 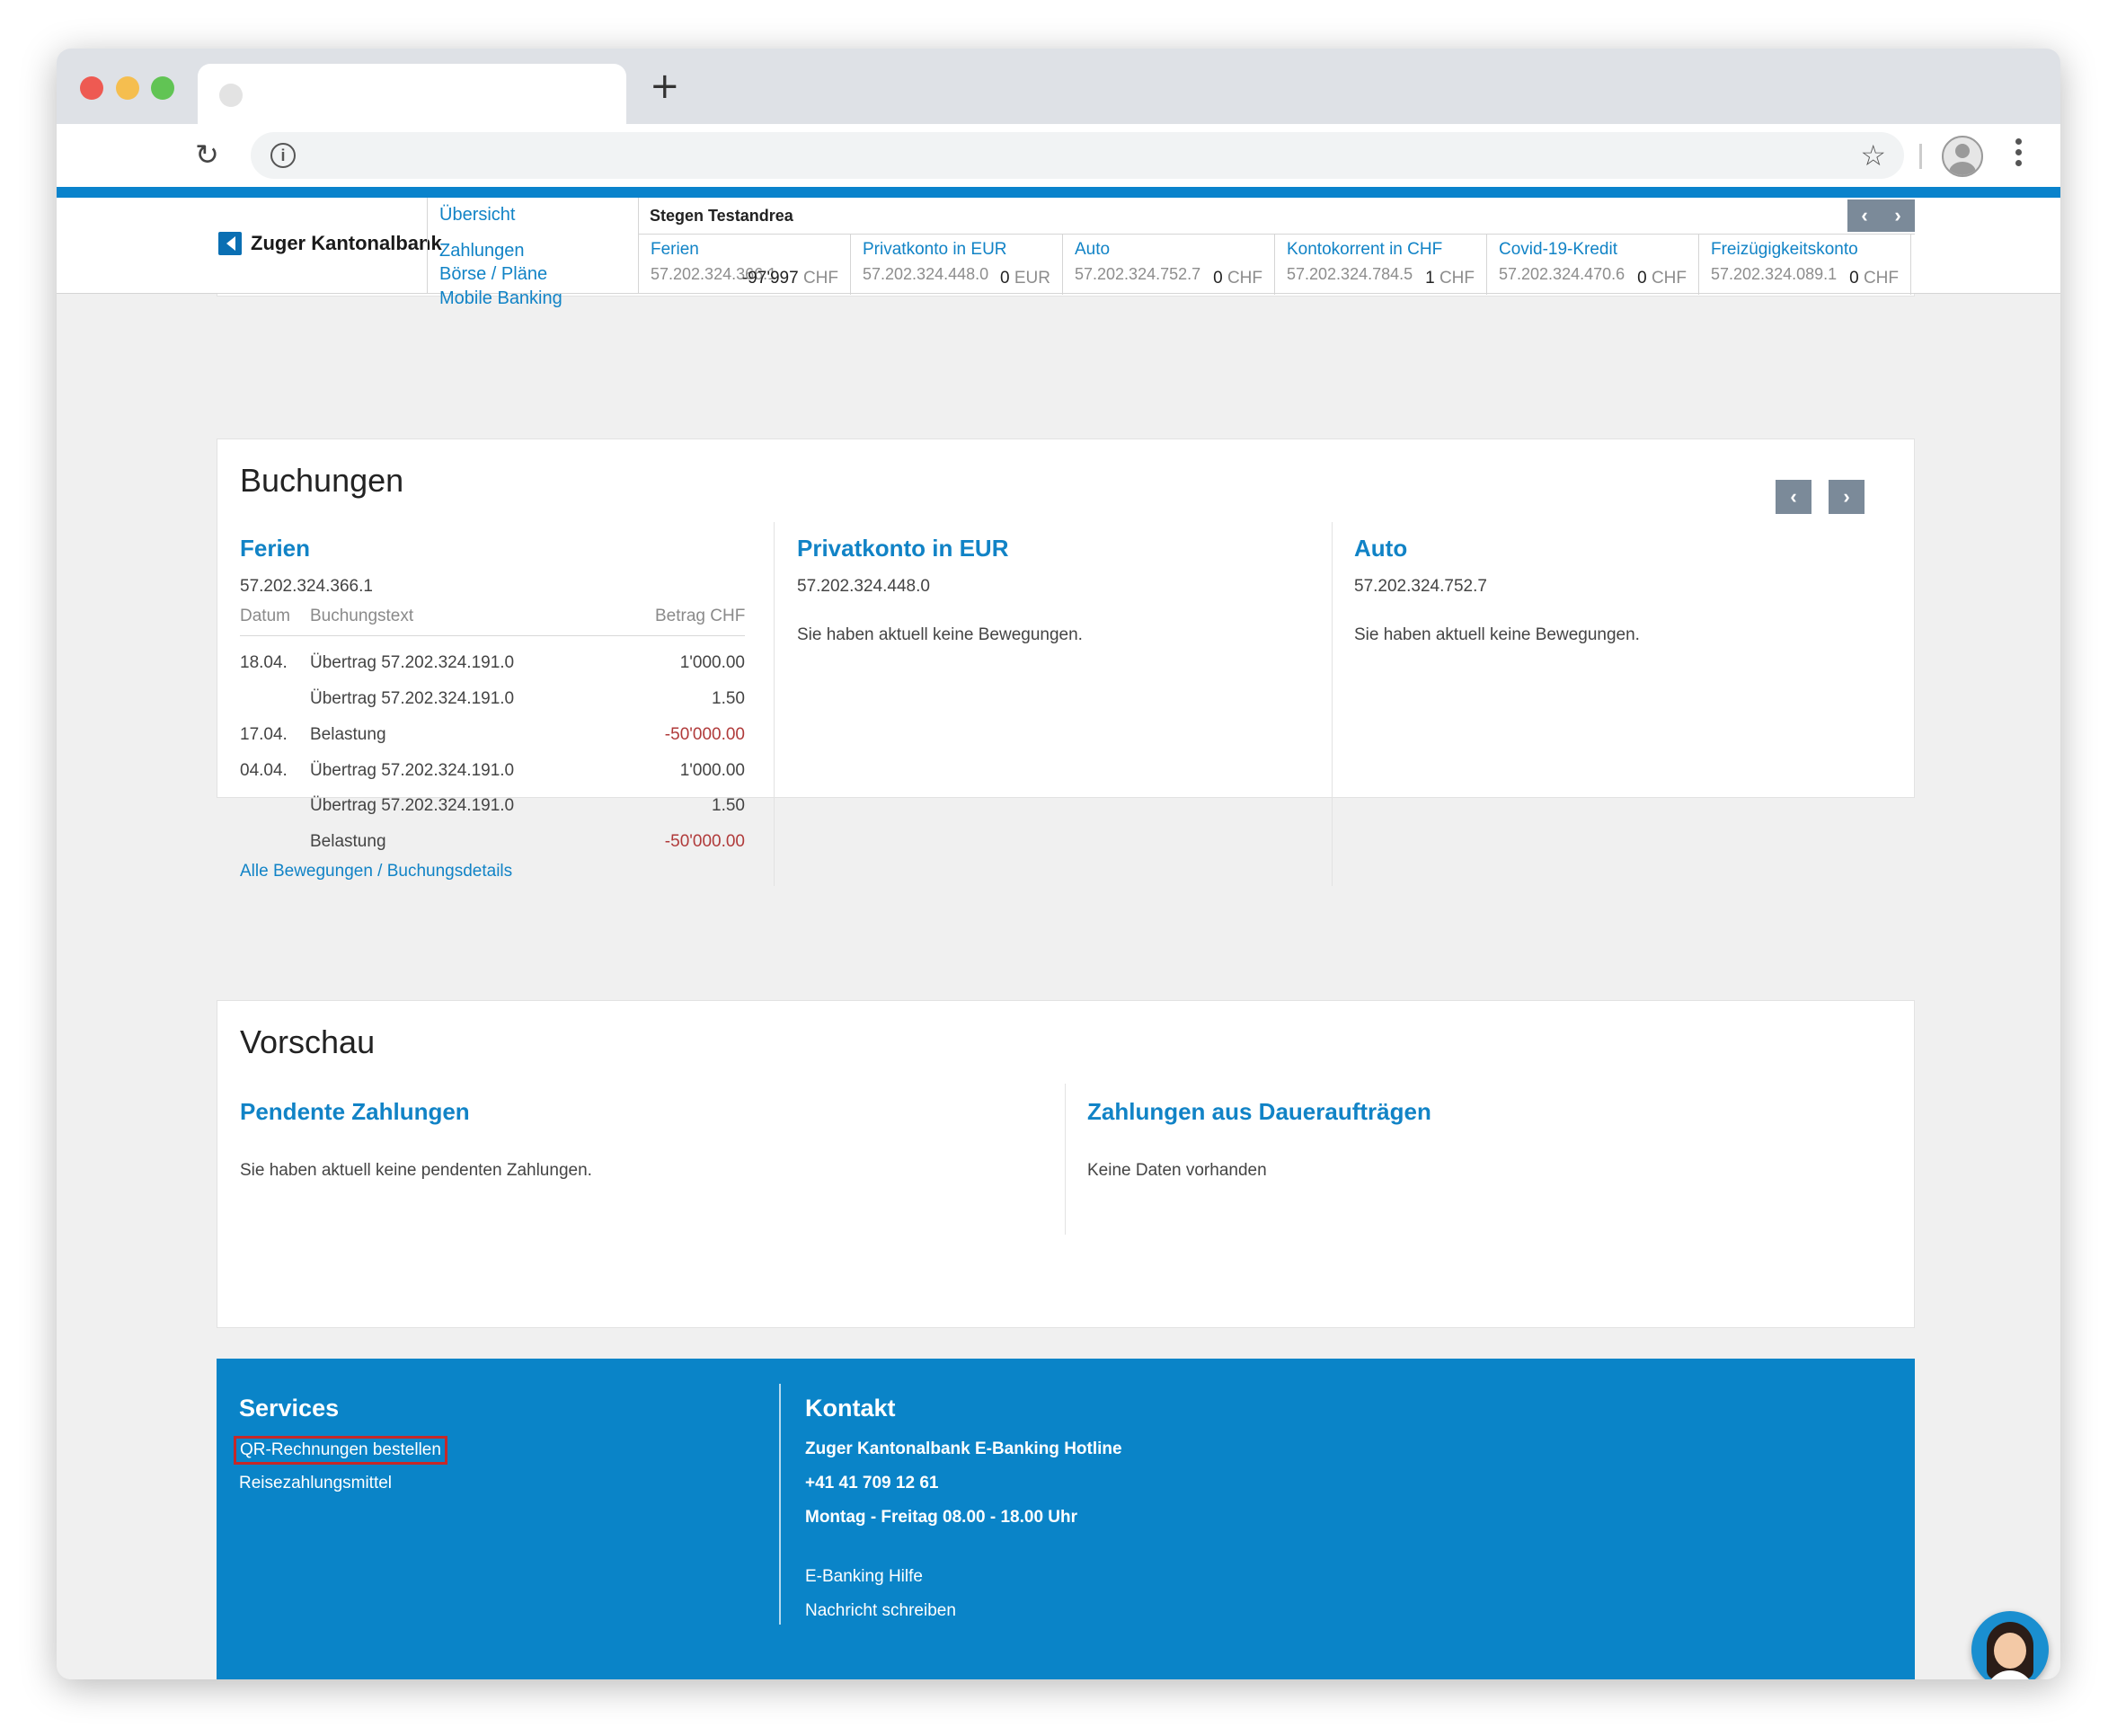 What do you see at coordinates (1962, 156) in the screenshot?
I see `profile-avatar-icon` at bounding box center [1962, 156].